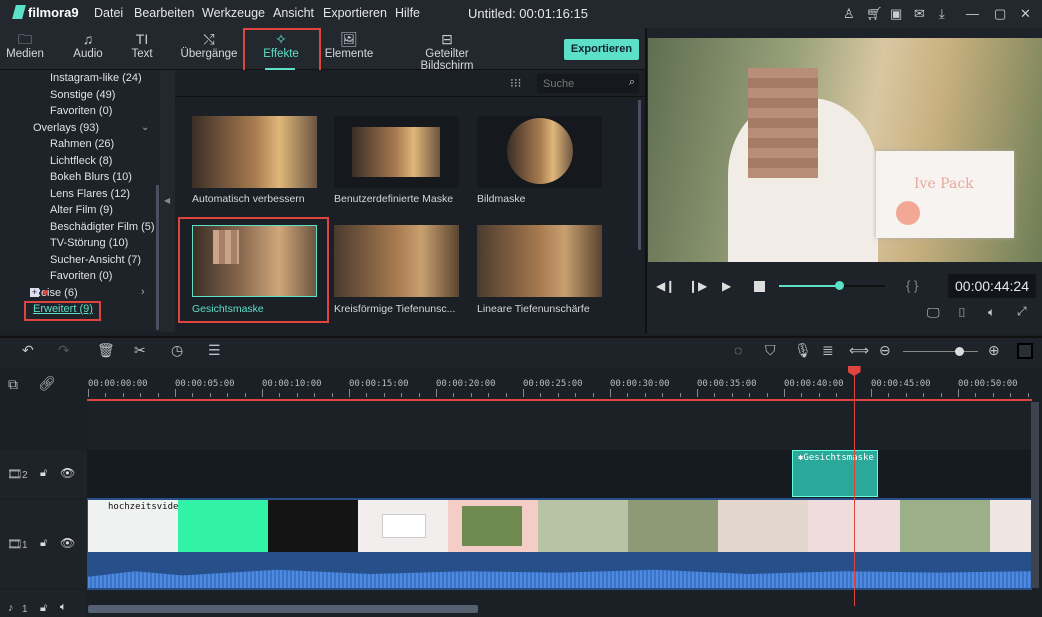 This screenshot has height=617, width=1042. What do you see at coordinates (25, 45) in the screenshot?
I see `tab-medien: 🗀 Medien` at bounding box center [25, 45].